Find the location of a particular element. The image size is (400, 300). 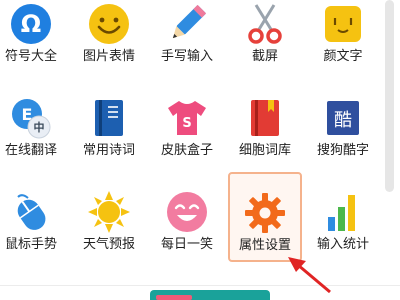

scissors-icon is located at coordinates (265, 24).